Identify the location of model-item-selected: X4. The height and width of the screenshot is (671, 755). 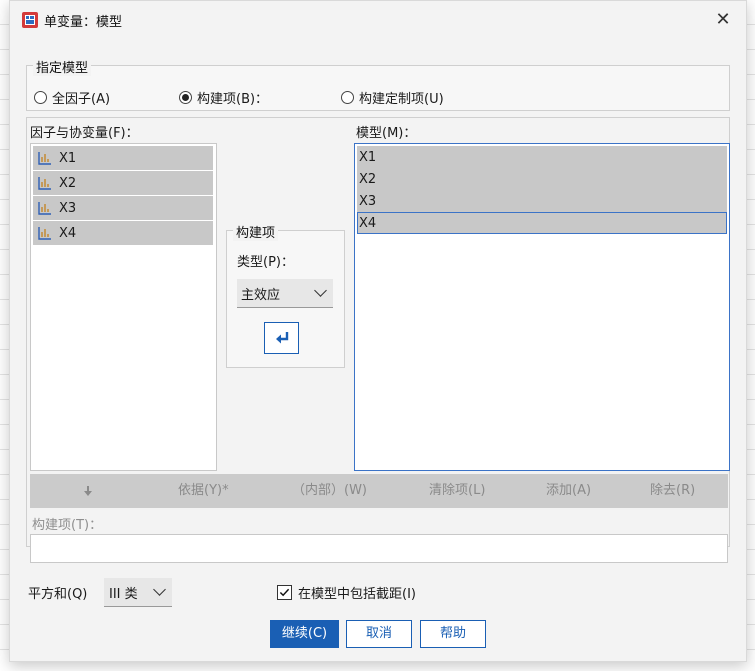
(542, 223).